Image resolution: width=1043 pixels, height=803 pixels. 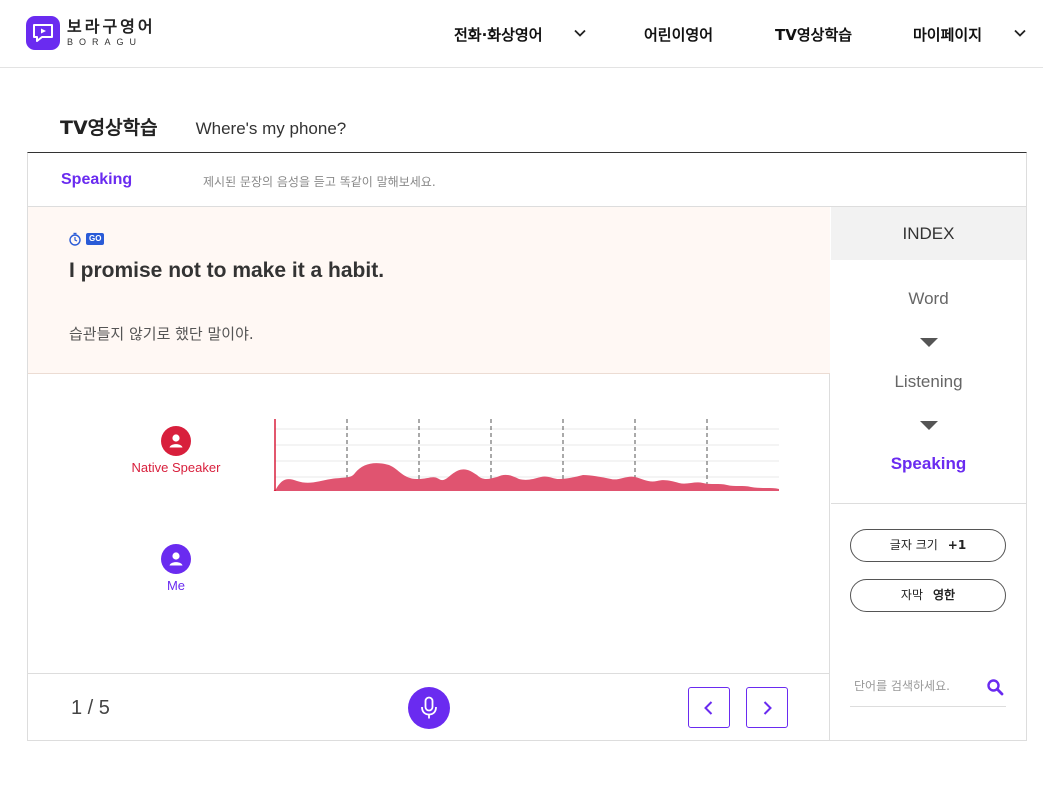 What do you see at coordinates (105, 42) in the screenshot?
I see `brand-name-english: BORAGU` at bounding box center [105, 42].